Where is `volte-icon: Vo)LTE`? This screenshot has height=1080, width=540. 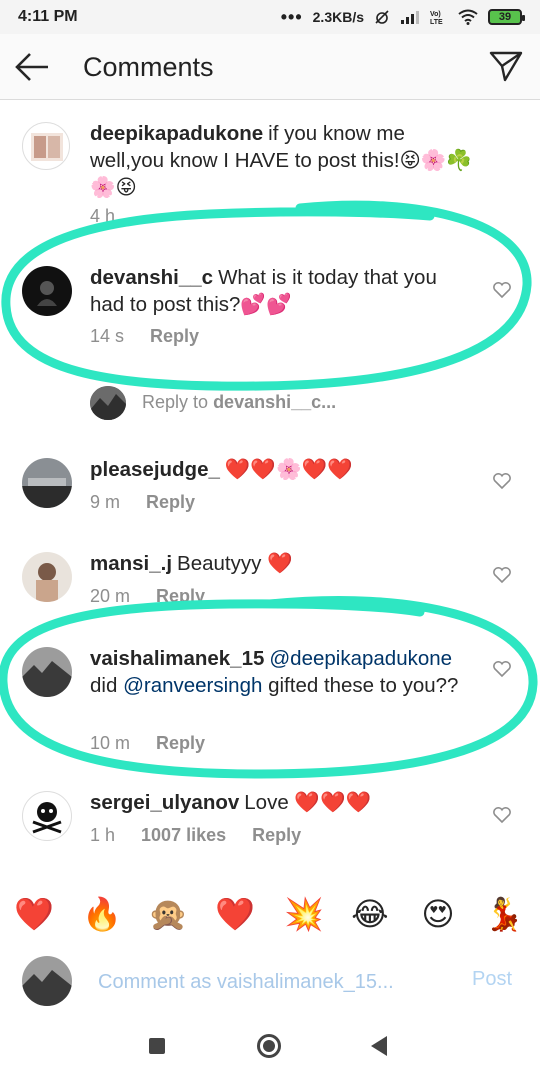
volte-icon: Vo)LTE is located at coordinates (436, 18).